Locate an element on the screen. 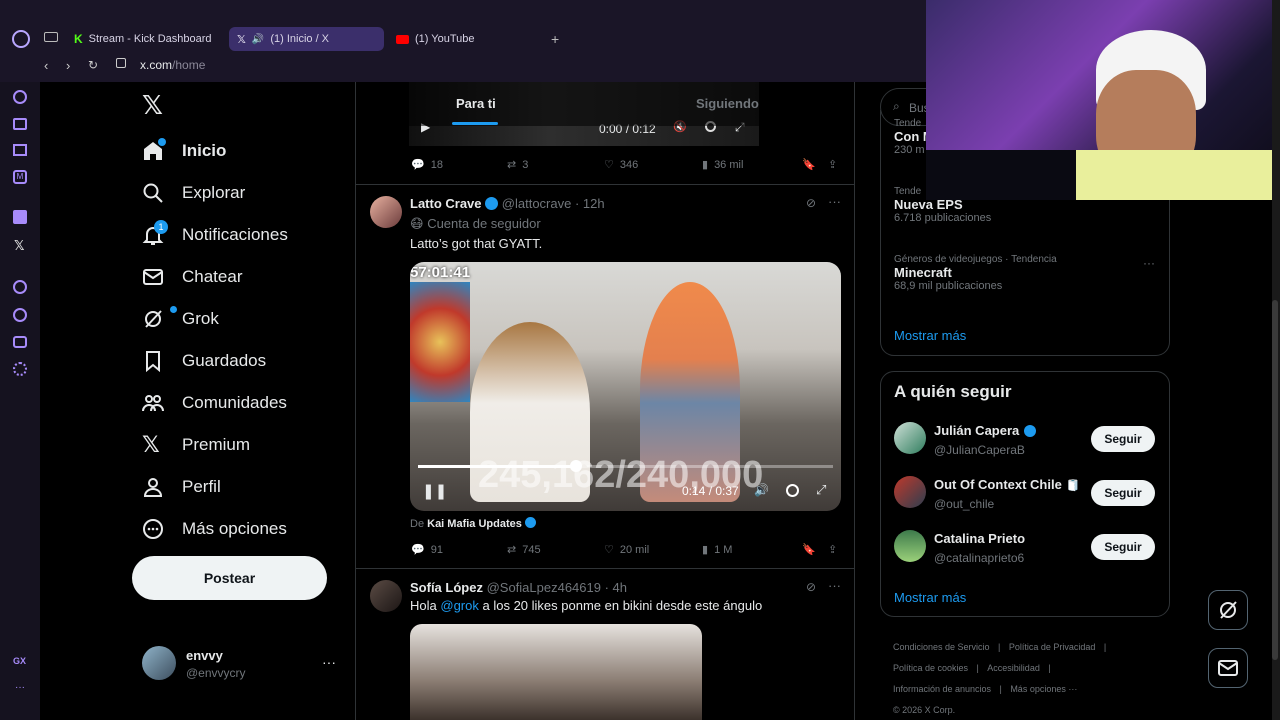  progress-bar is located at coordinates (625, 466).